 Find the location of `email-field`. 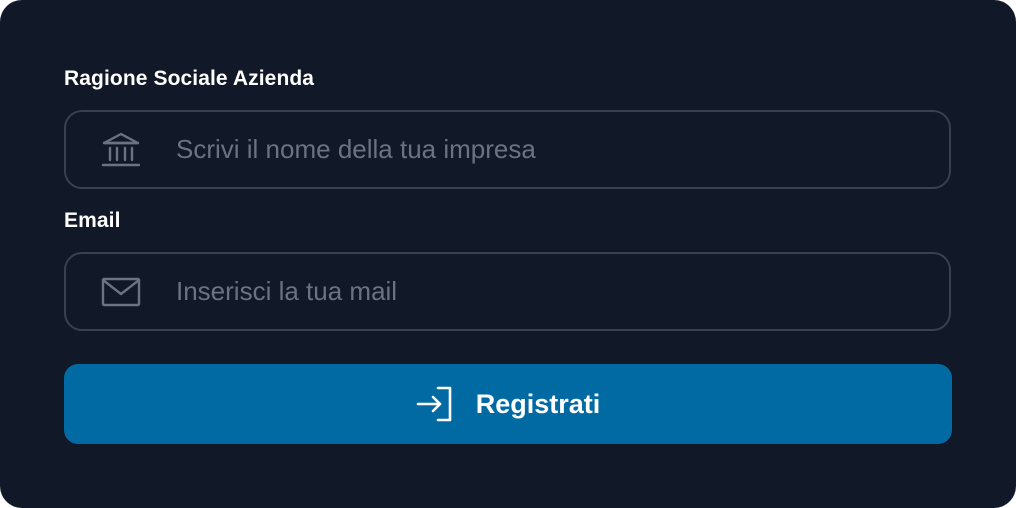

email-field is located at coordinates (507, 291).